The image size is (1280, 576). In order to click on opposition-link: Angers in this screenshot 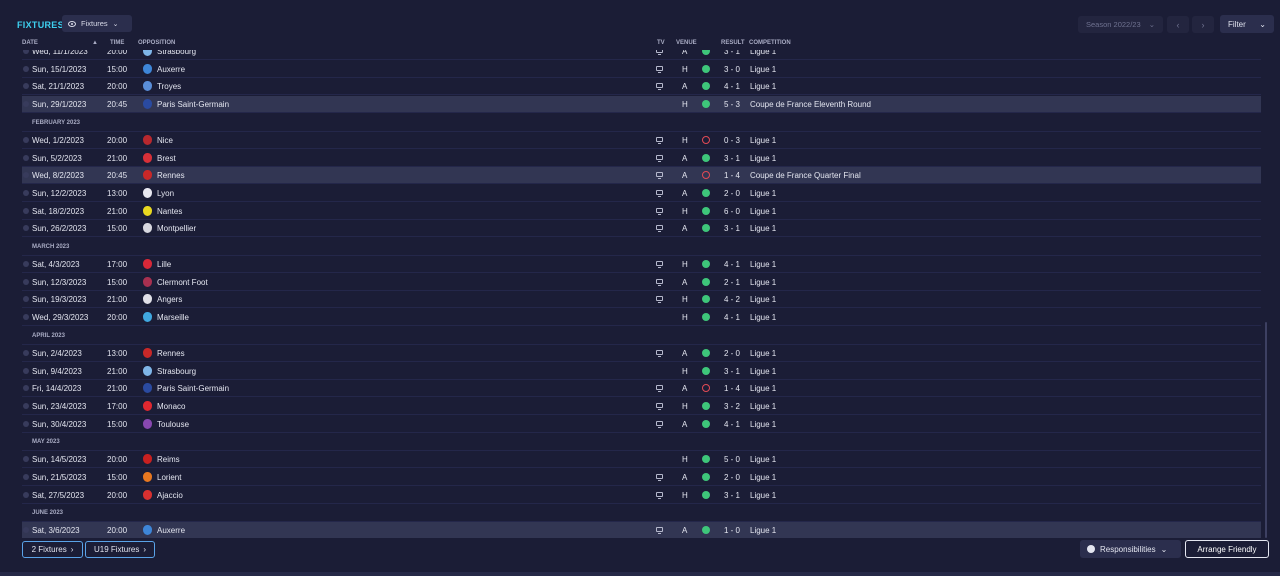, I will do `click(169, 299)`.